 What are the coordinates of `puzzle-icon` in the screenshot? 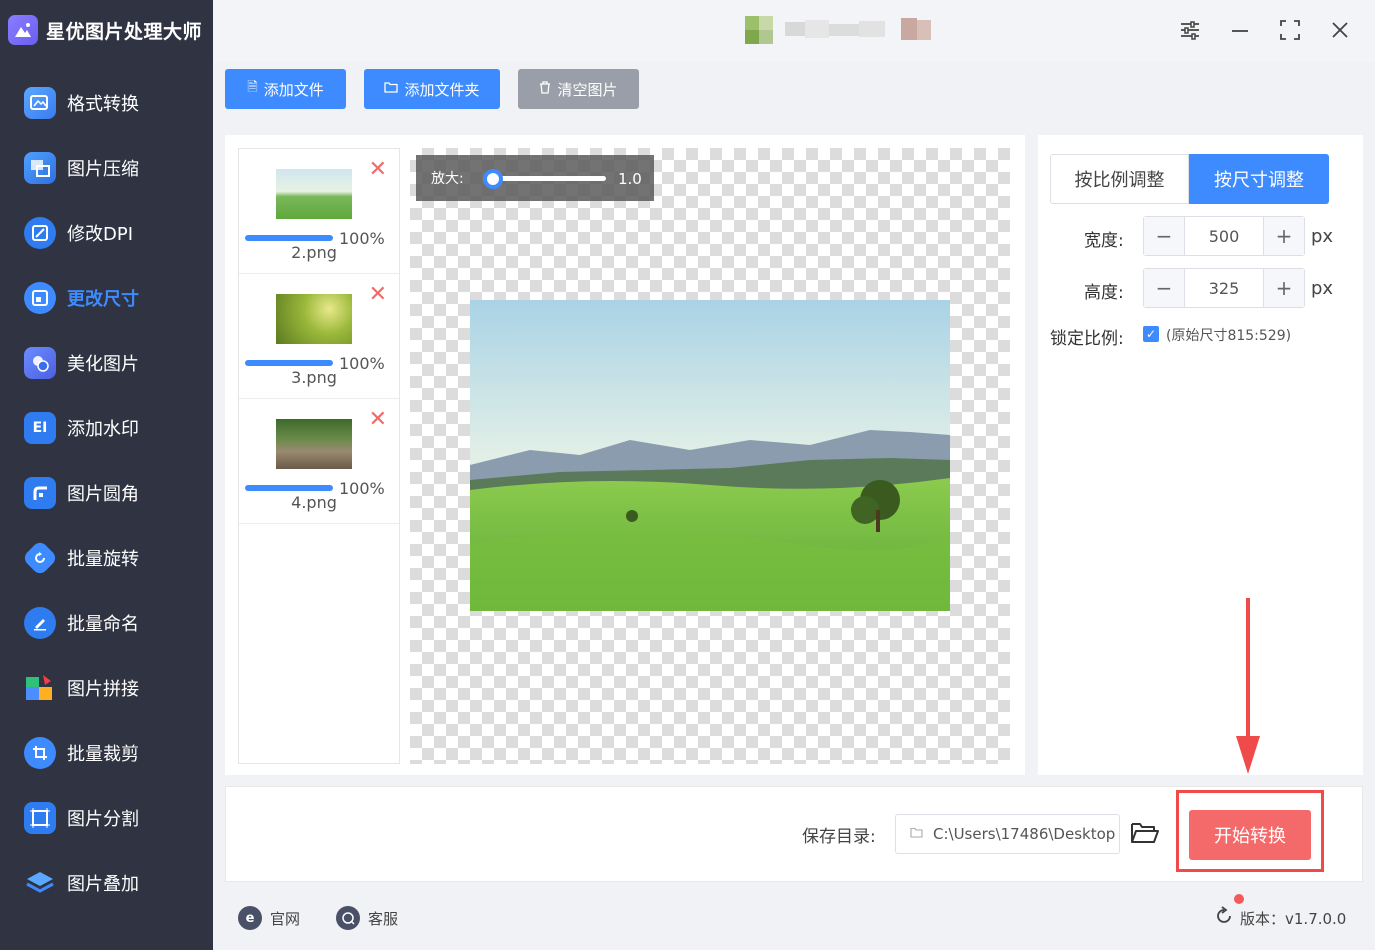 It's located at (40, 688).